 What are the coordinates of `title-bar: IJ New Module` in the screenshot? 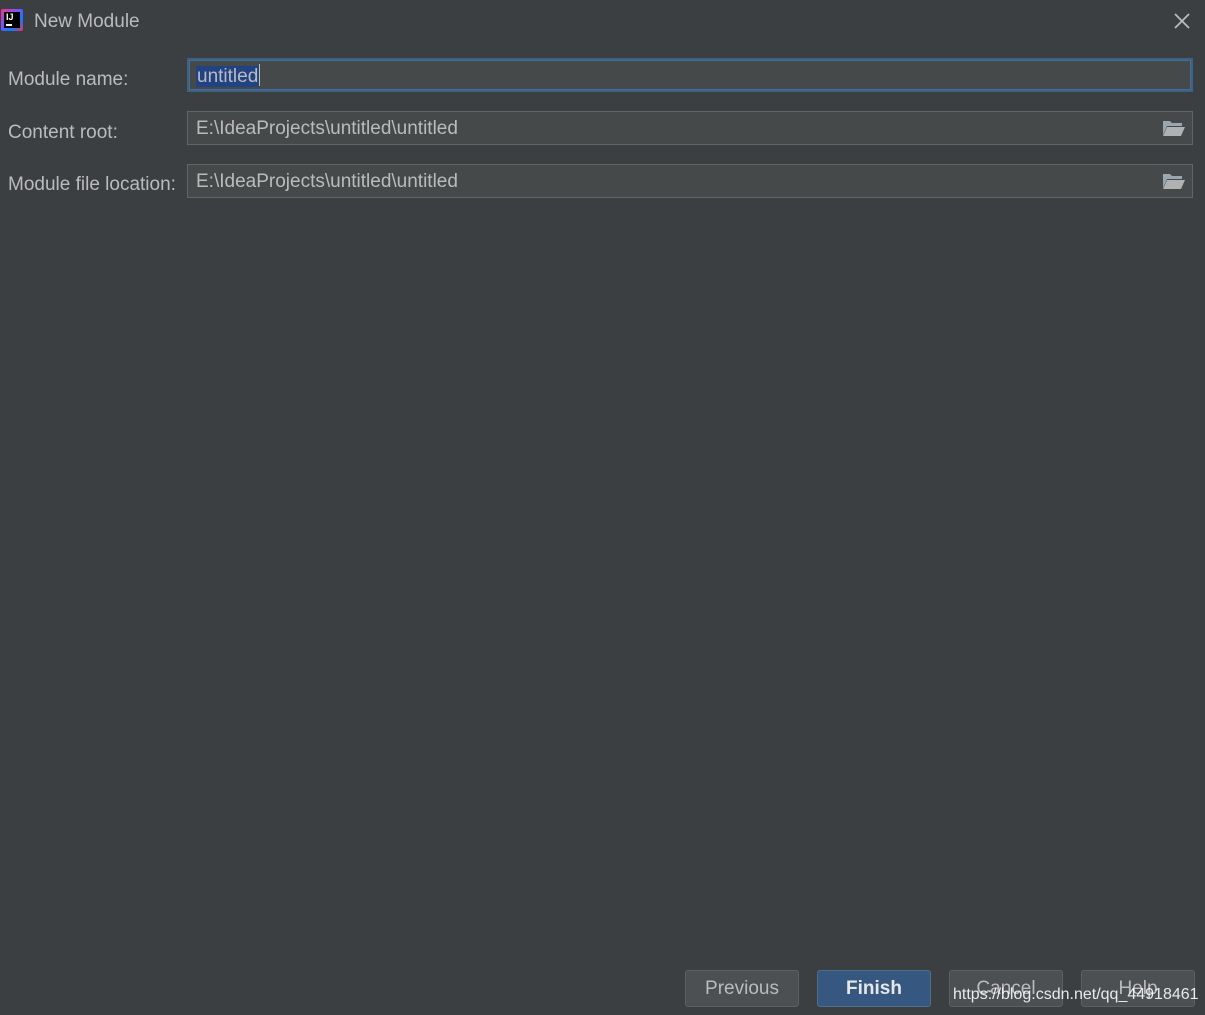 It's located at (602, 22).